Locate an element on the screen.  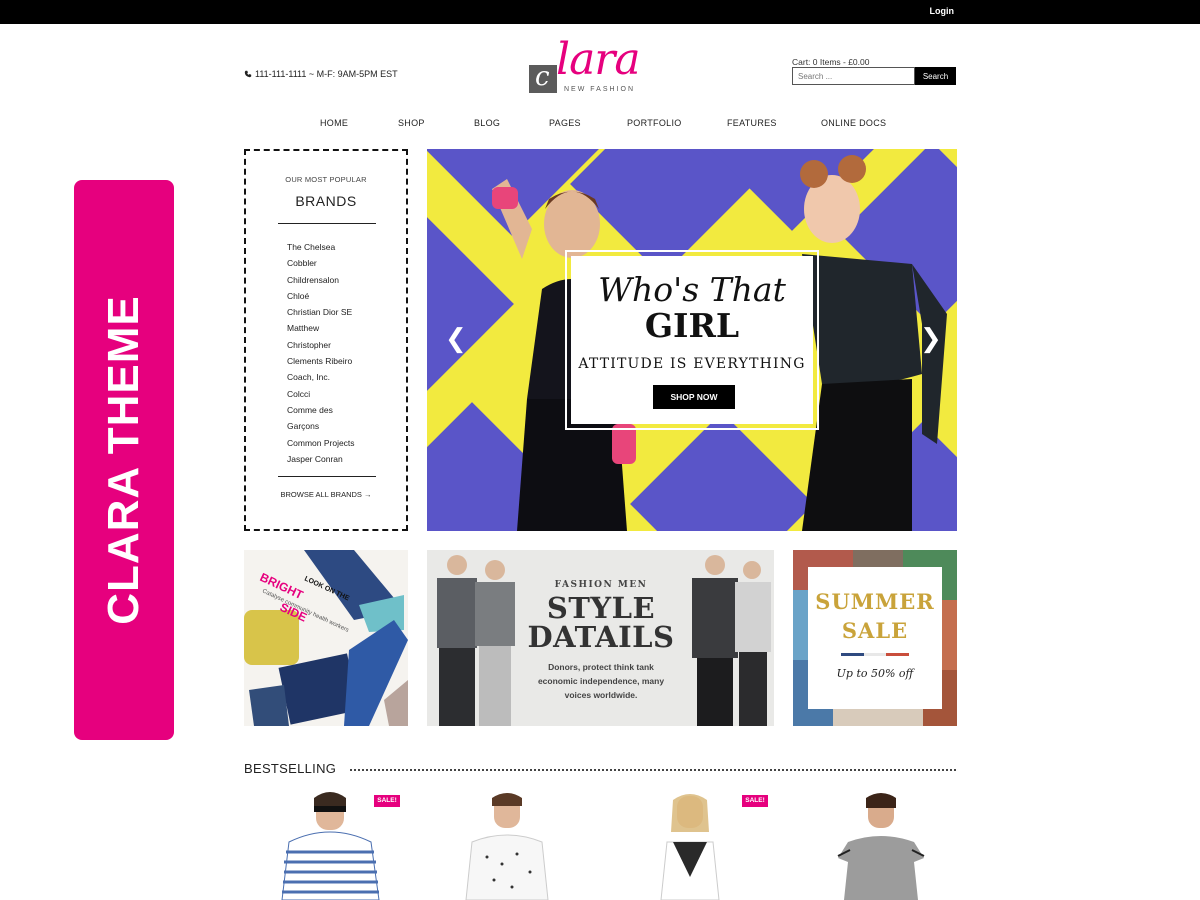
banner-title-line1: STYLE is located at coordinates (601, 608).